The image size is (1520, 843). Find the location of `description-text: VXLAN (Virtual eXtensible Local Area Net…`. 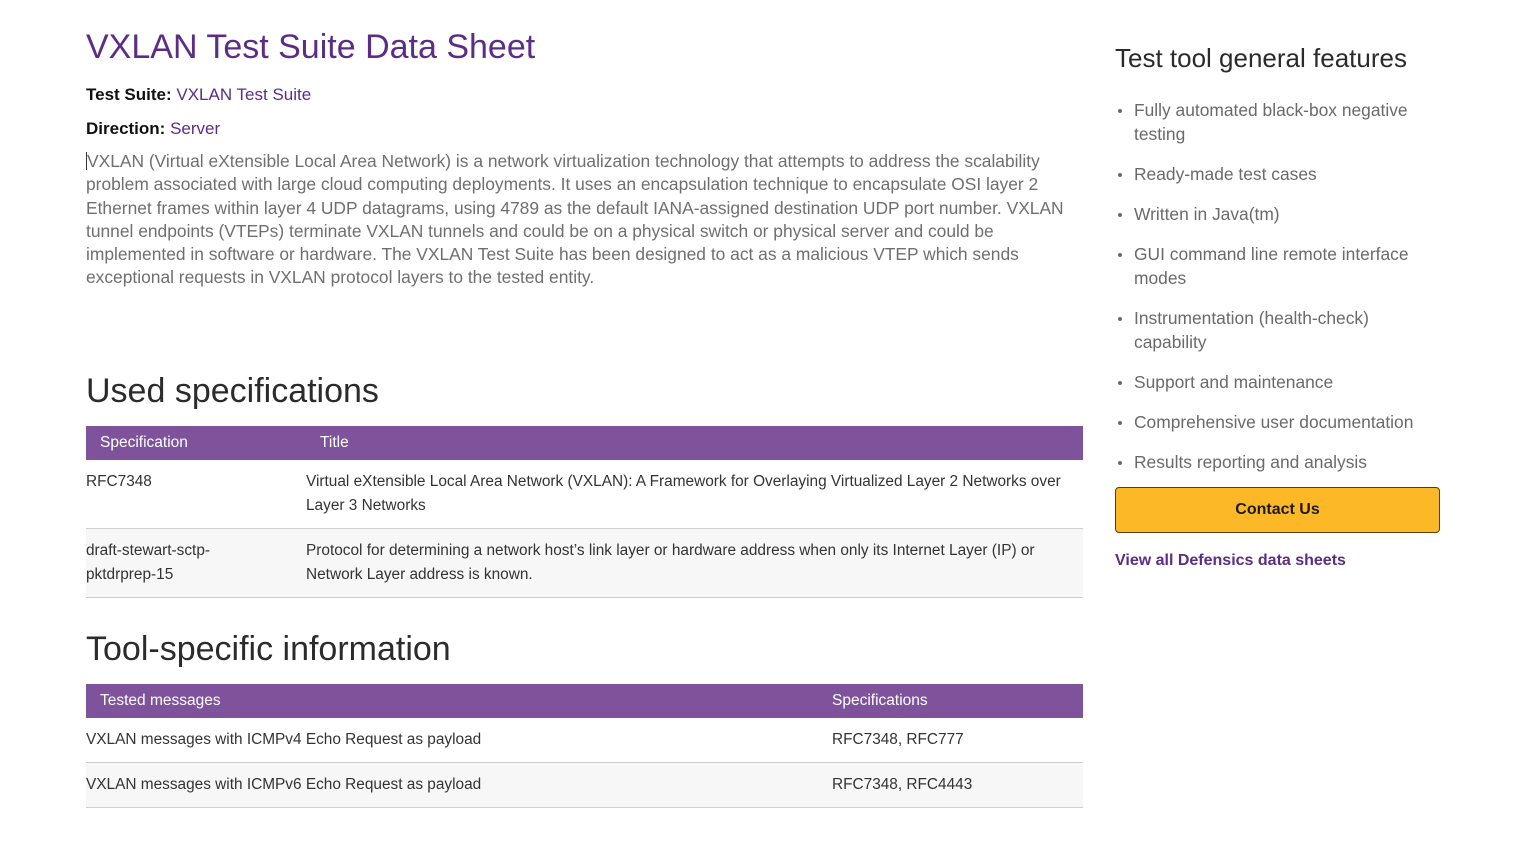

description-text: VXLAN (Virtual eXtensible Local Area Net… is located at coordinates (575, 219).